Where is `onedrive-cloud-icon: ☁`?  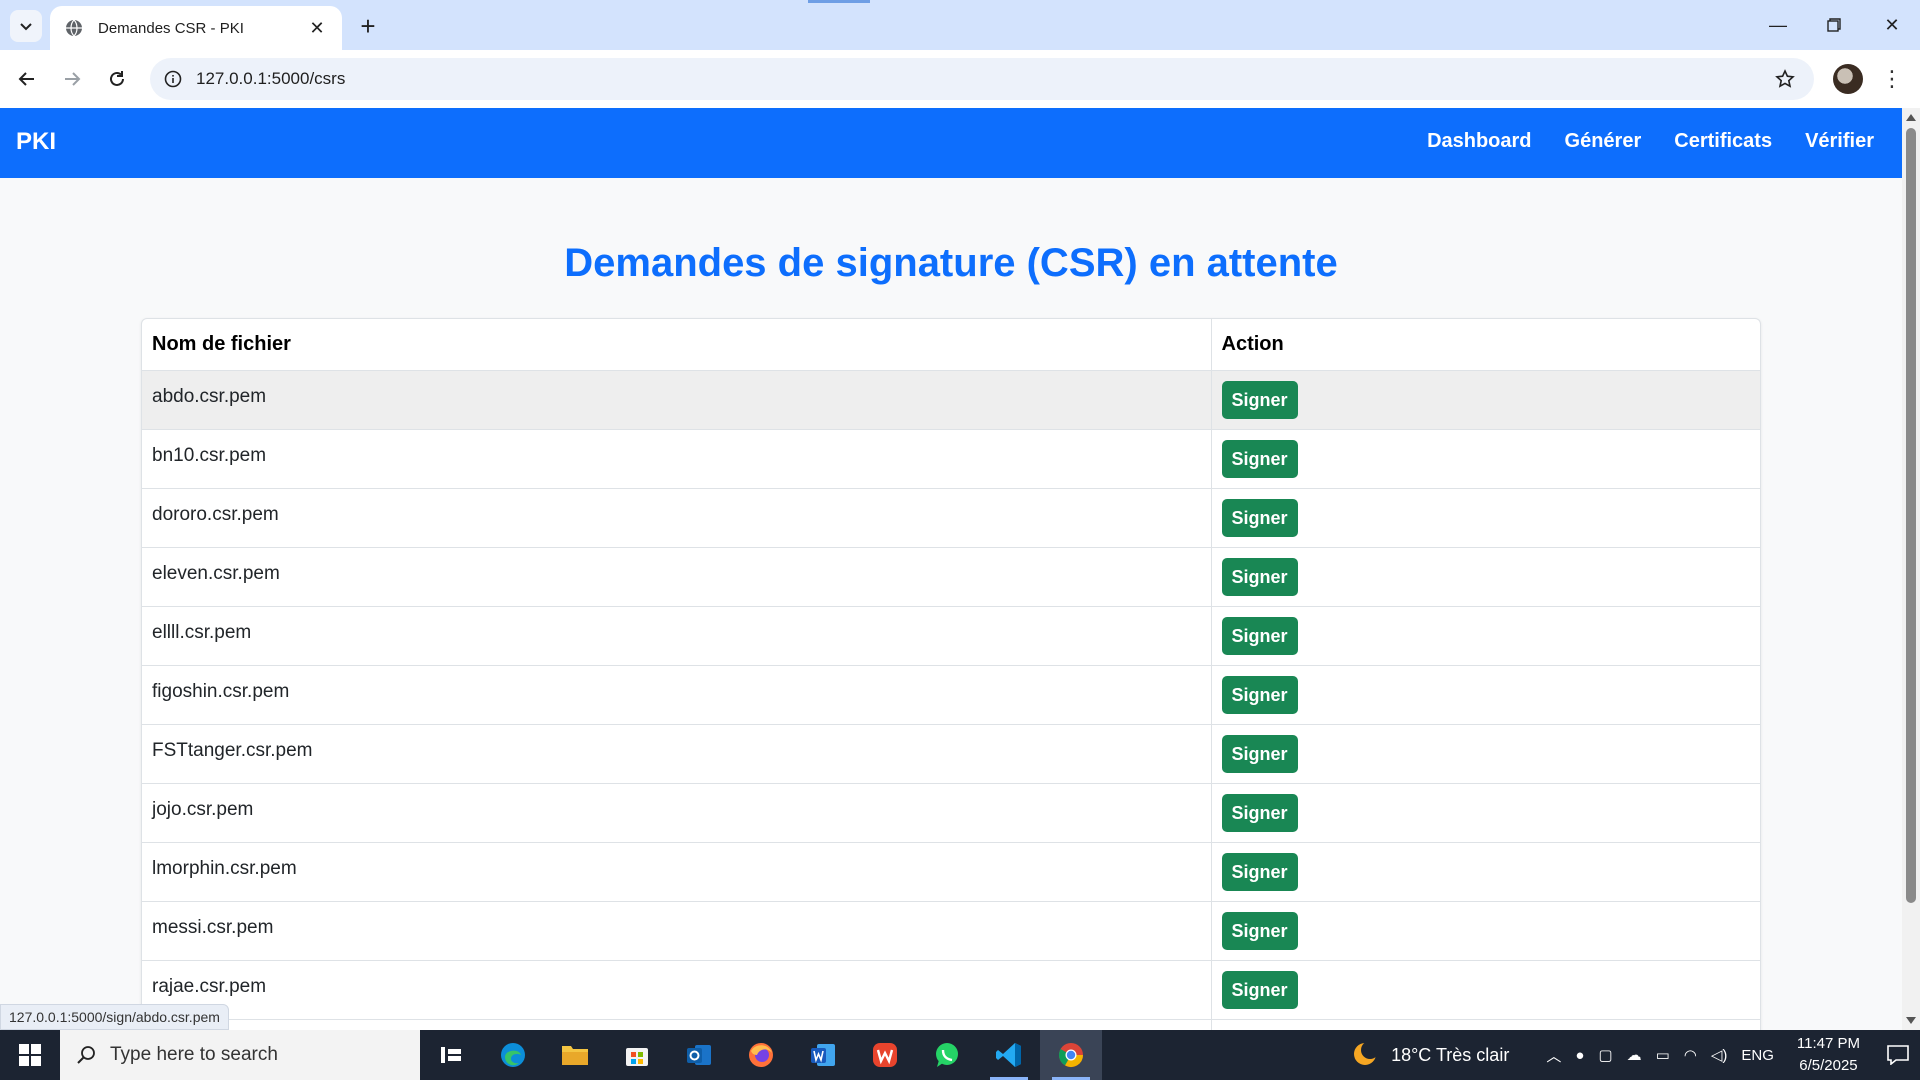
onedrive-cloud-icon: ☁ is located at coordinates (1634, 1055).